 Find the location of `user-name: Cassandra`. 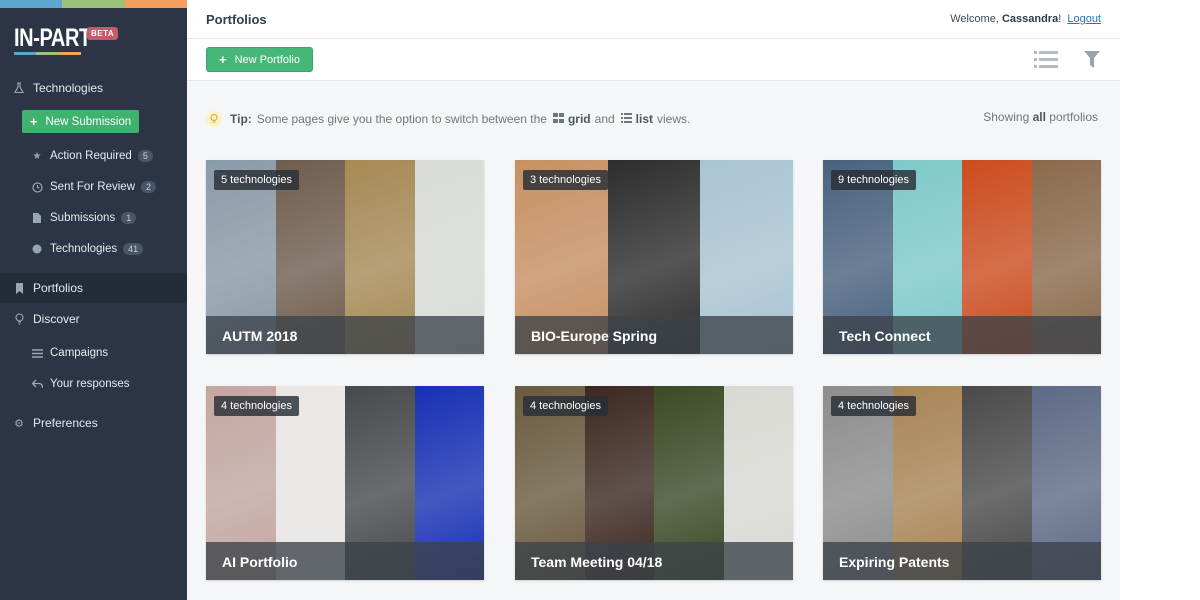

user-name: Cassandra is located at coordinates (1030, 19).